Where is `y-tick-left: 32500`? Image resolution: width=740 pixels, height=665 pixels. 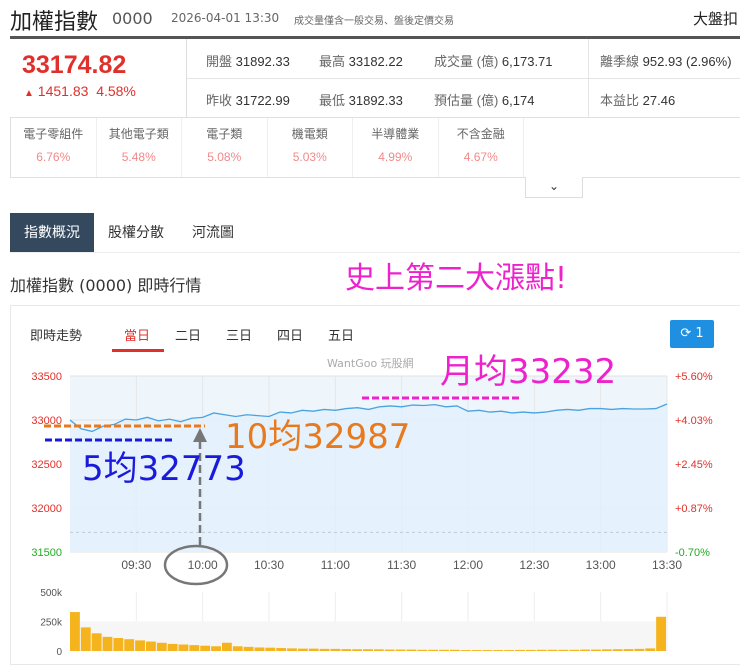
y-tick-left: 32500 is located at coordinates (46, 465).